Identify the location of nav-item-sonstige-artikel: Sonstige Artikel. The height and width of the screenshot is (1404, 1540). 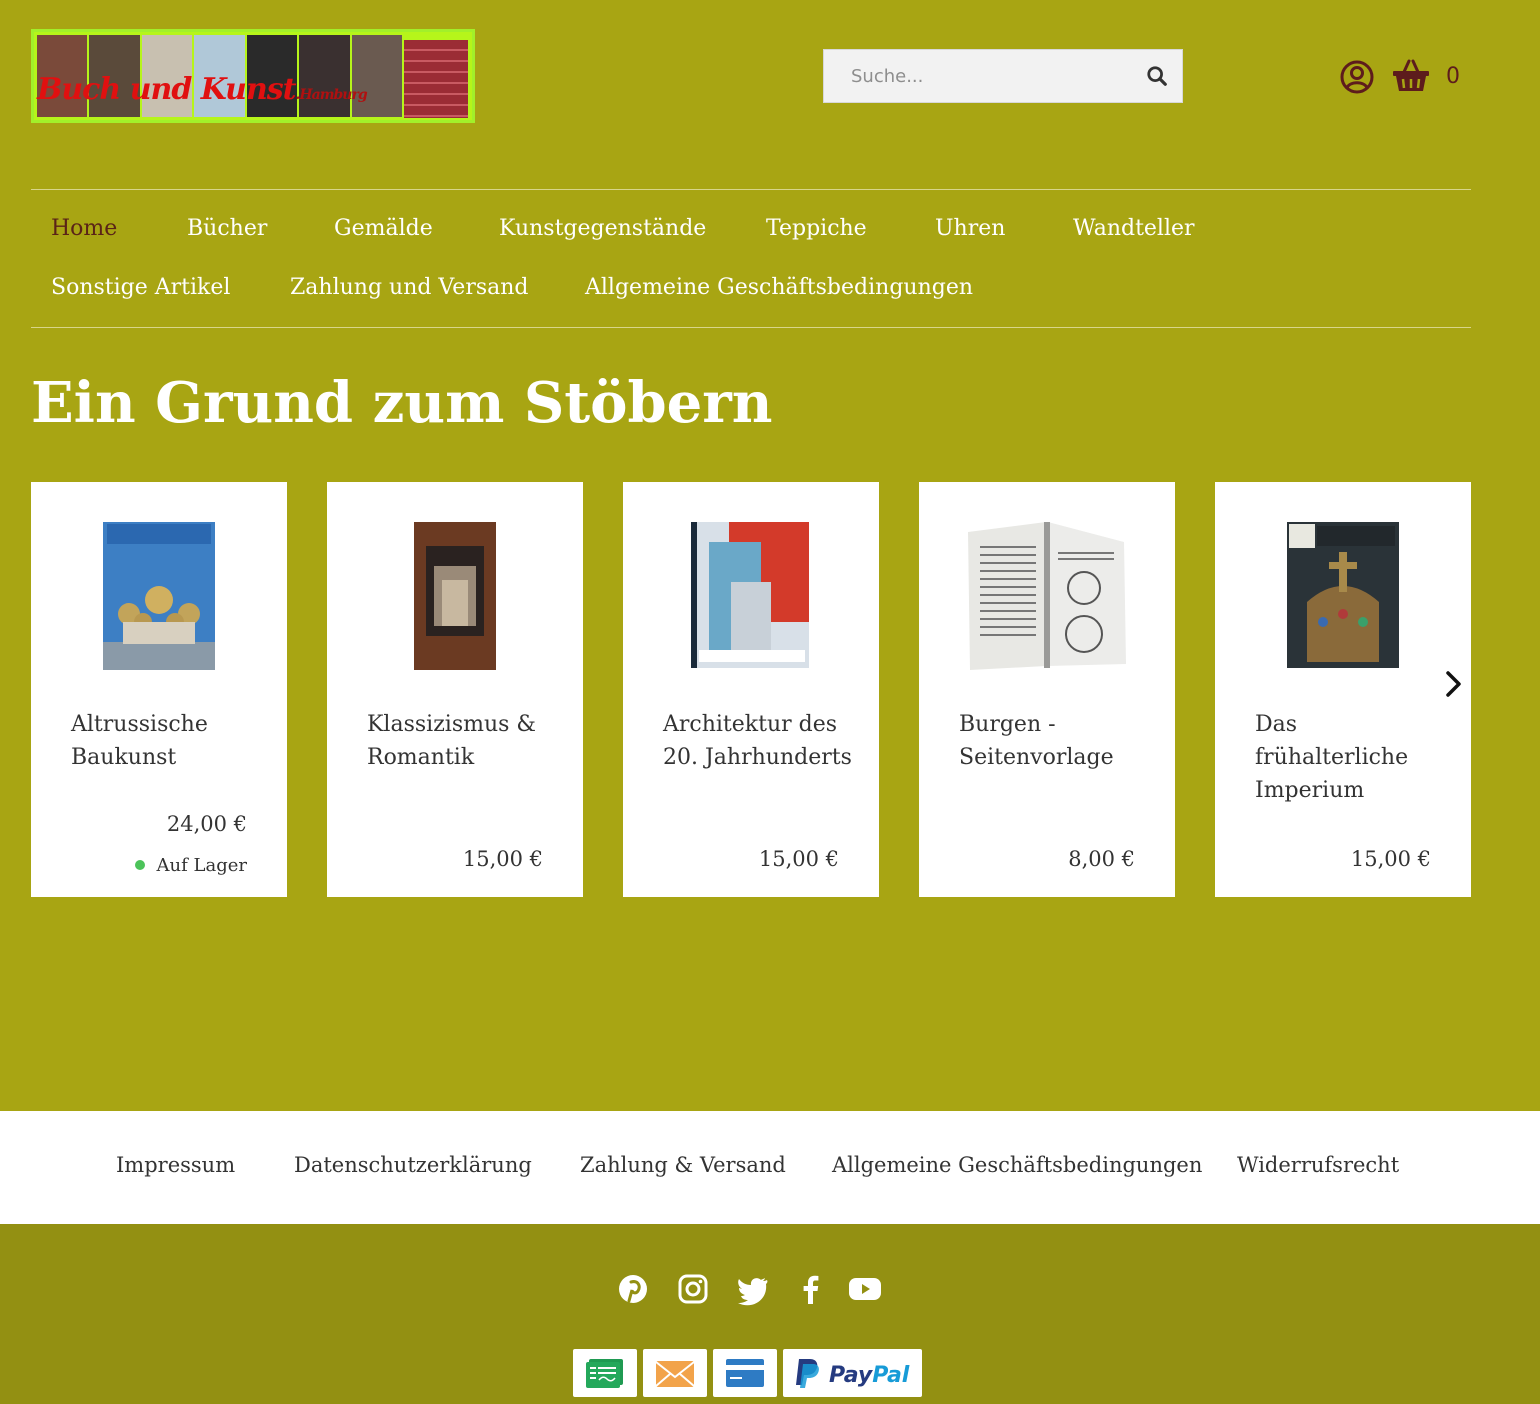
(140, 287).